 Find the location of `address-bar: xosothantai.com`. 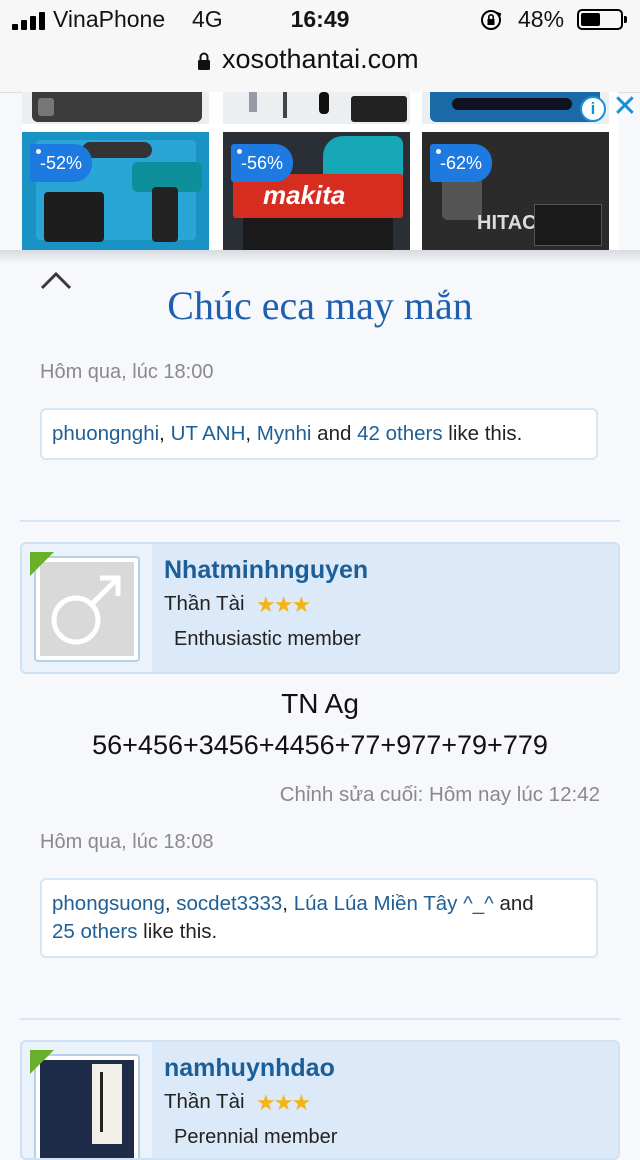

address-bar: xosothantai.com is located at coordinates (320, 66).